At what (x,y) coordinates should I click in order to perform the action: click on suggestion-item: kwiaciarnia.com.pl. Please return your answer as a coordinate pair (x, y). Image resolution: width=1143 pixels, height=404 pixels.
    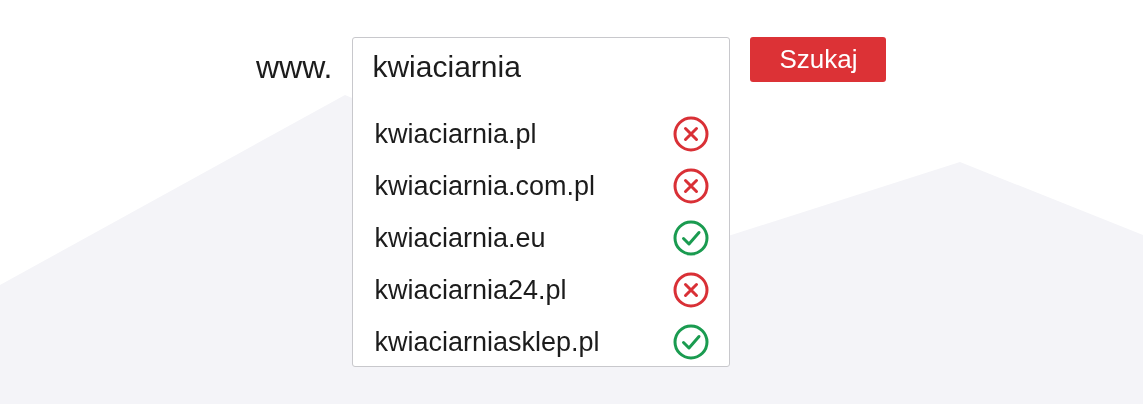
    Looking at the image, I should click on (541, 186).